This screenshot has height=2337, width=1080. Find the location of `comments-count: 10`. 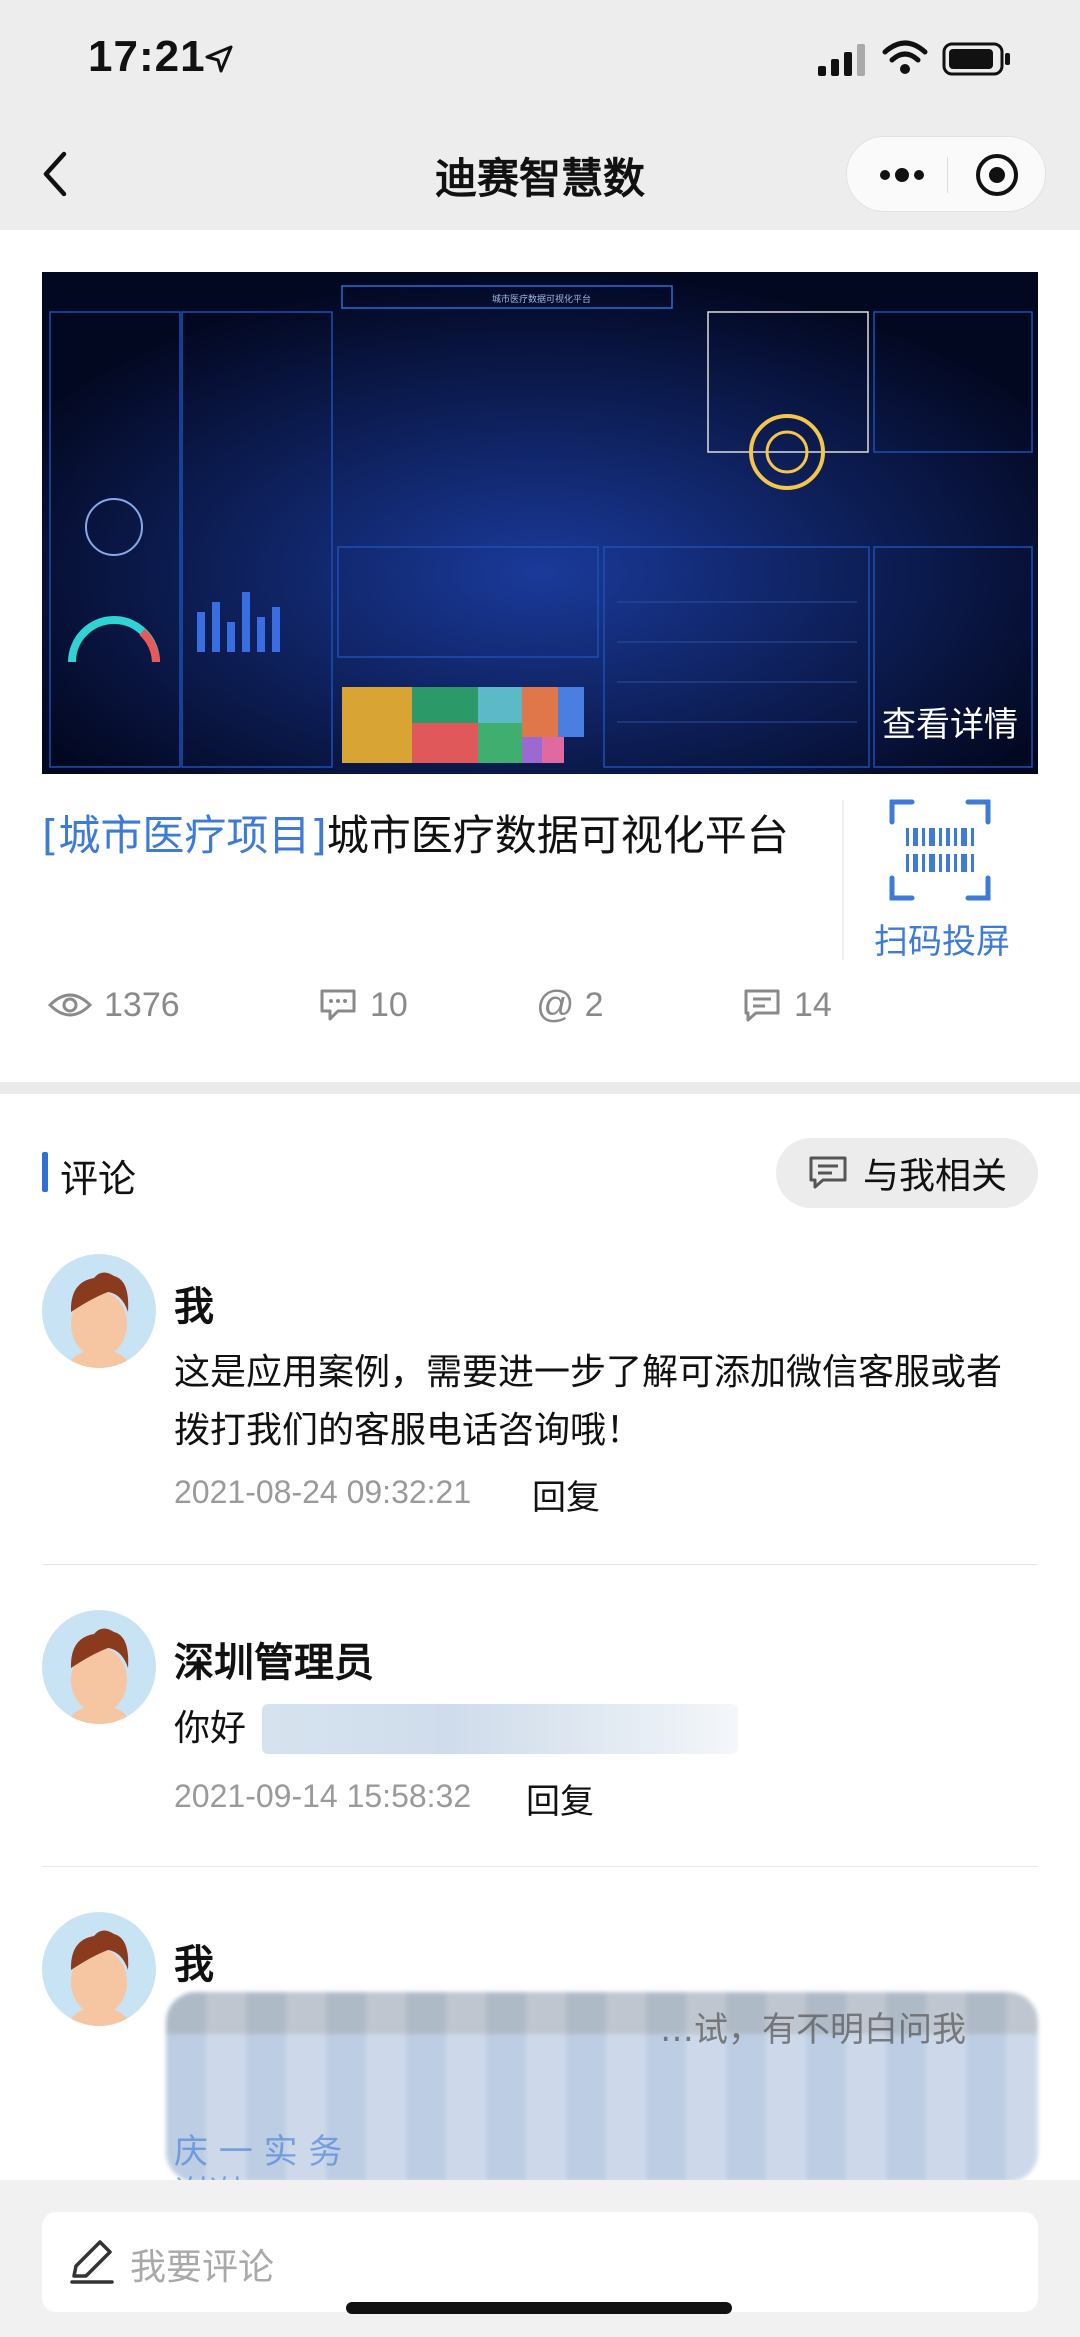

comments-count: 10 is located at coordinates (389, 1004).